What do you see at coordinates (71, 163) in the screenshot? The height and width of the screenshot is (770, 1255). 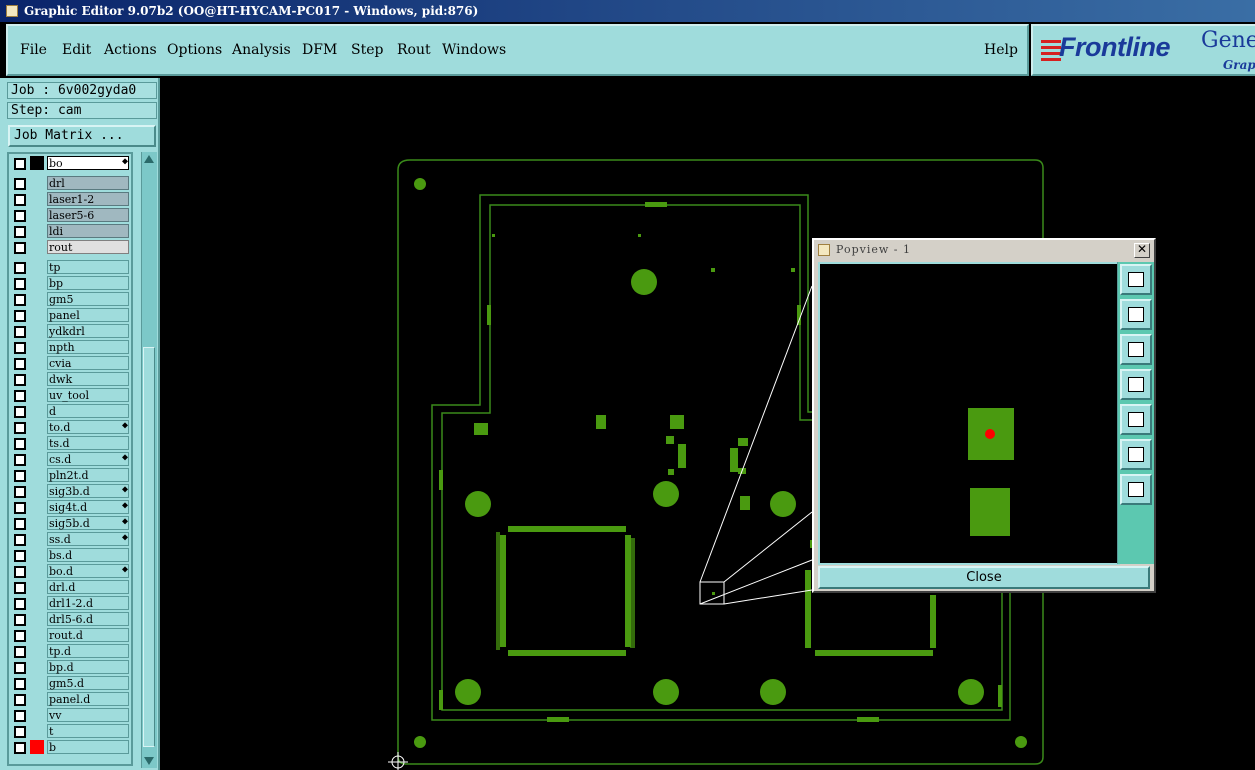 I see `layer-row: bo ◆` at bounding box center [71, 163].